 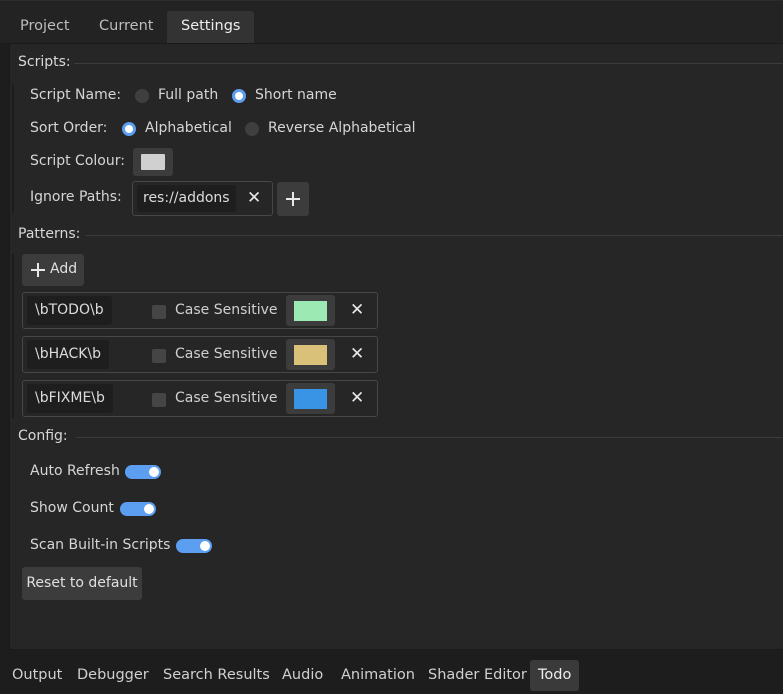 What do you see at coordinates (129, 129) in the screenshot?
I see `radio-alphabetical` at bounding box center [129, 129].